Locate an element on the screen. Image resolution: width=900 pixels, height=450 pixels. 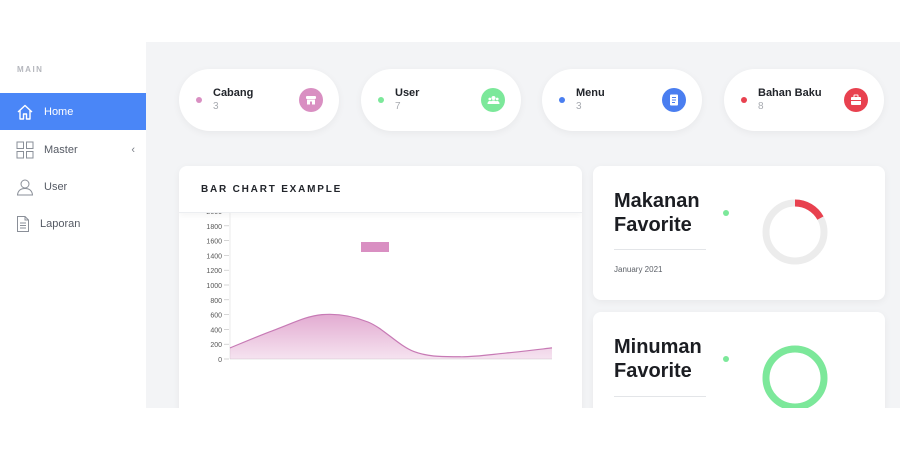
sidebar-item-home: Home is located at coordinates (73, 111).